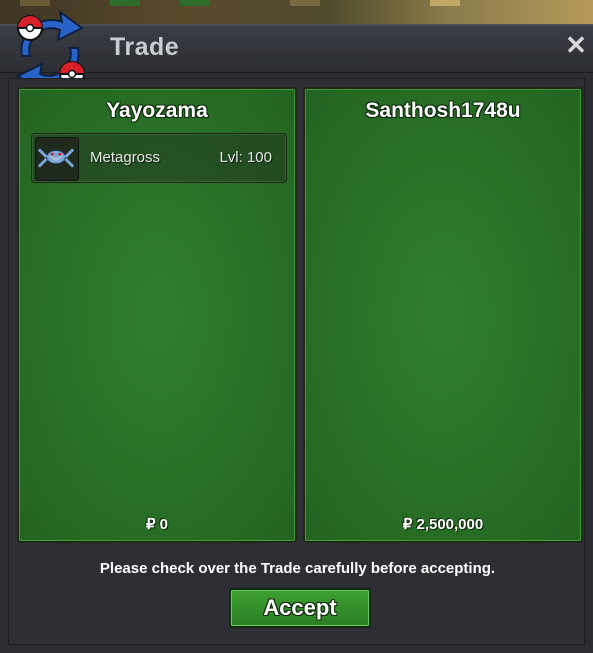  What do you see at coordinates (300, 608) in the screenshot?
I see `accept-button: Accept` at bounding box center [300, 608].